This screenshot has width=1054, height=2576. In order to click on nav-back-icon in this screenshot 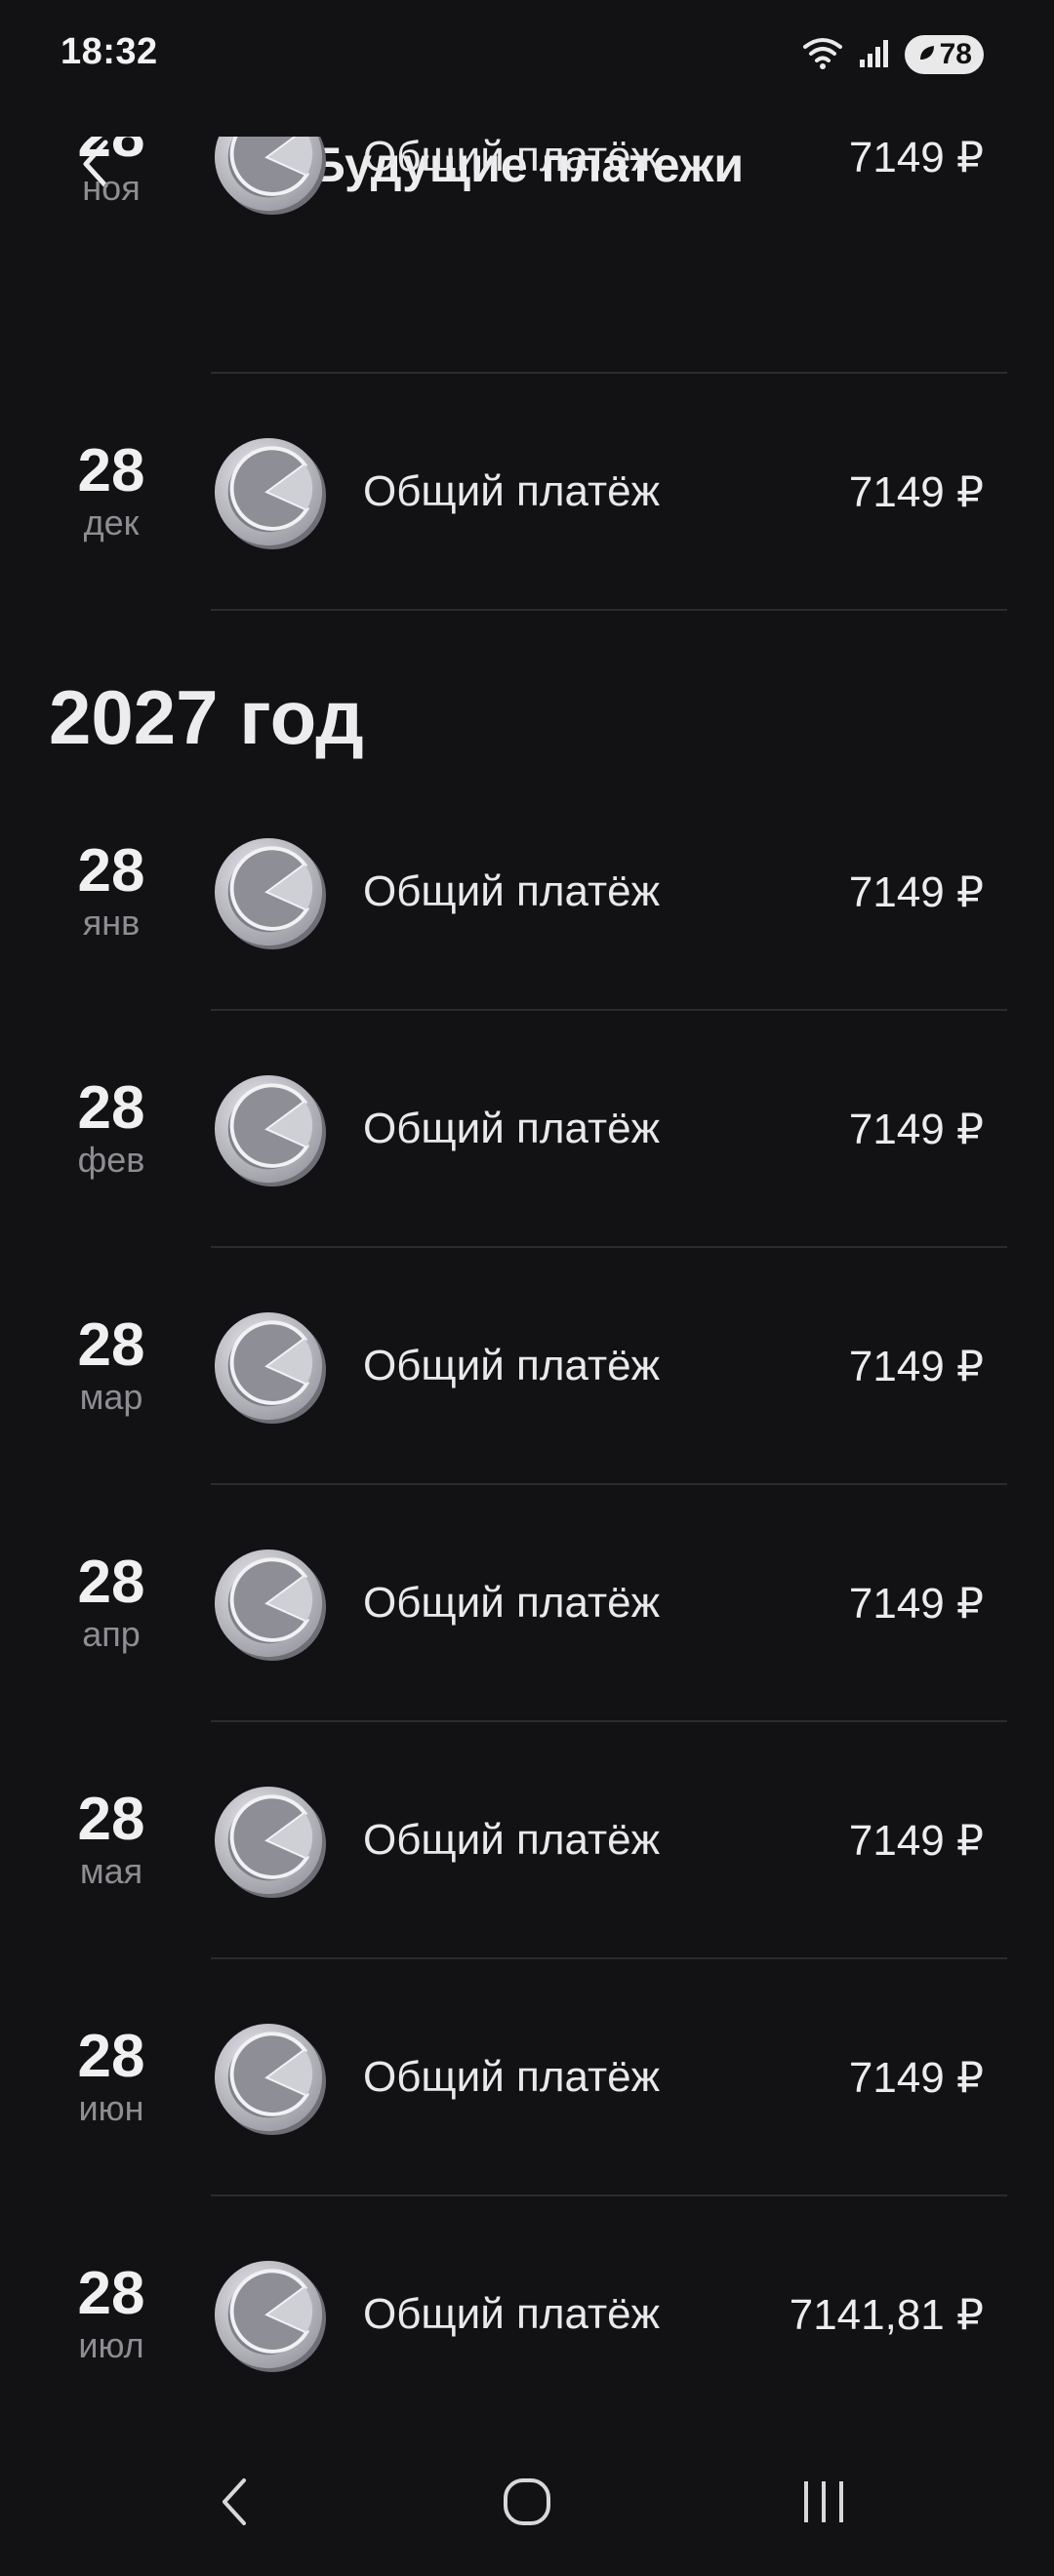, I will do `click(234, 2504)`.